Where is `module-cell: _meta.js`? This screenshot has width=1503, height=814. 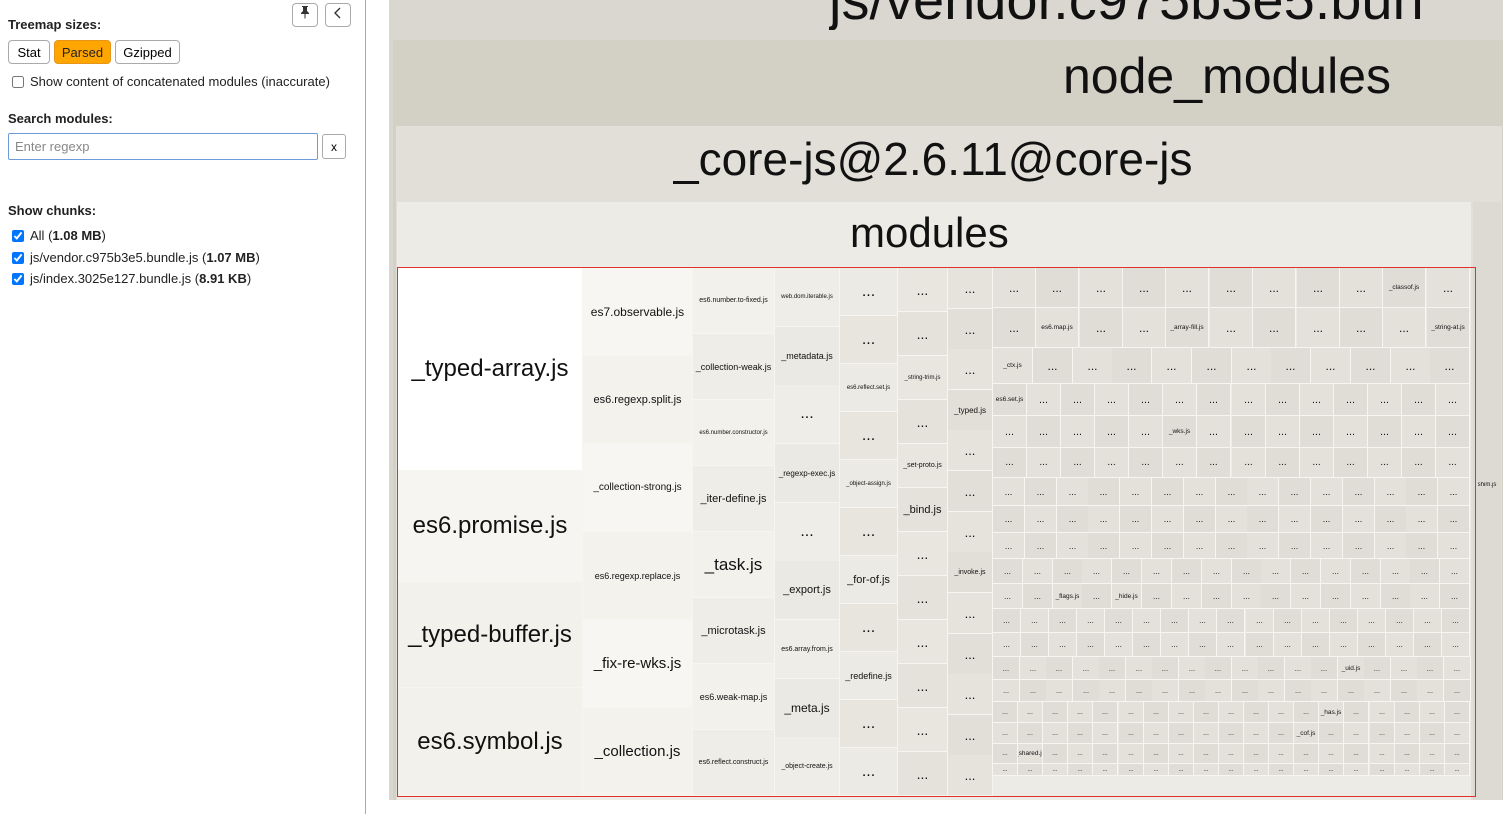
module-cell: _meta.js is located at coordinates (807, 708).